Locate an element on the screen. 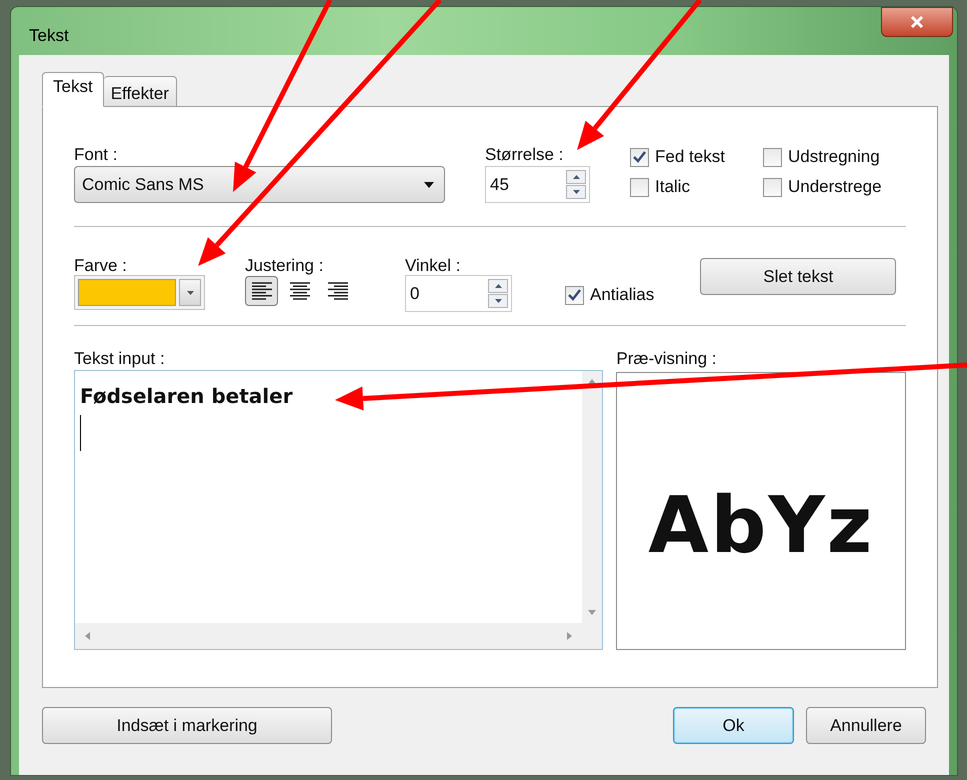  align-right-icon is located at coordinates (338, 291).